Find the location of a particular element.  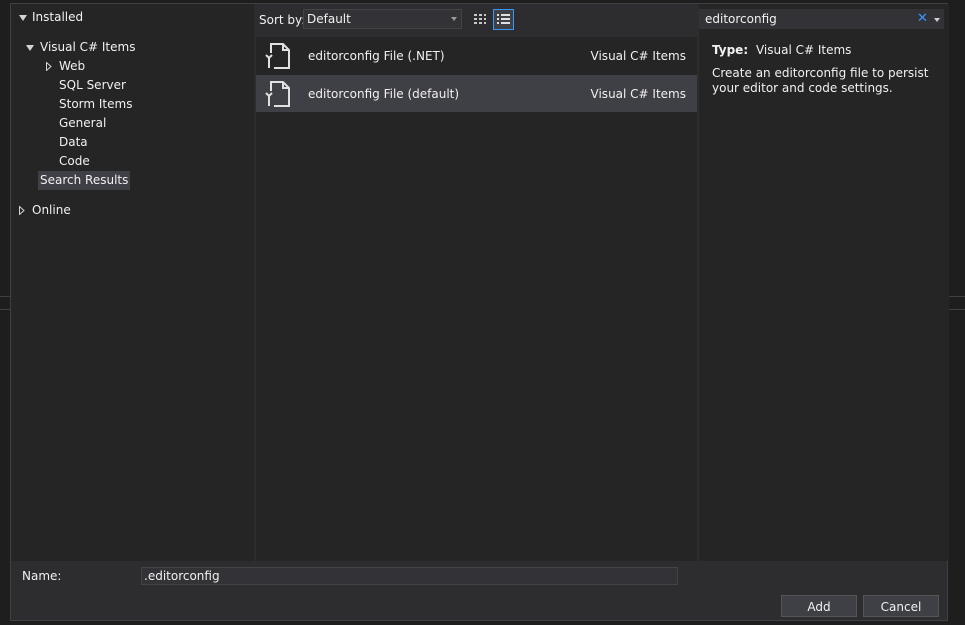

tree-node-web: Web is located at coordinates (132, 66).